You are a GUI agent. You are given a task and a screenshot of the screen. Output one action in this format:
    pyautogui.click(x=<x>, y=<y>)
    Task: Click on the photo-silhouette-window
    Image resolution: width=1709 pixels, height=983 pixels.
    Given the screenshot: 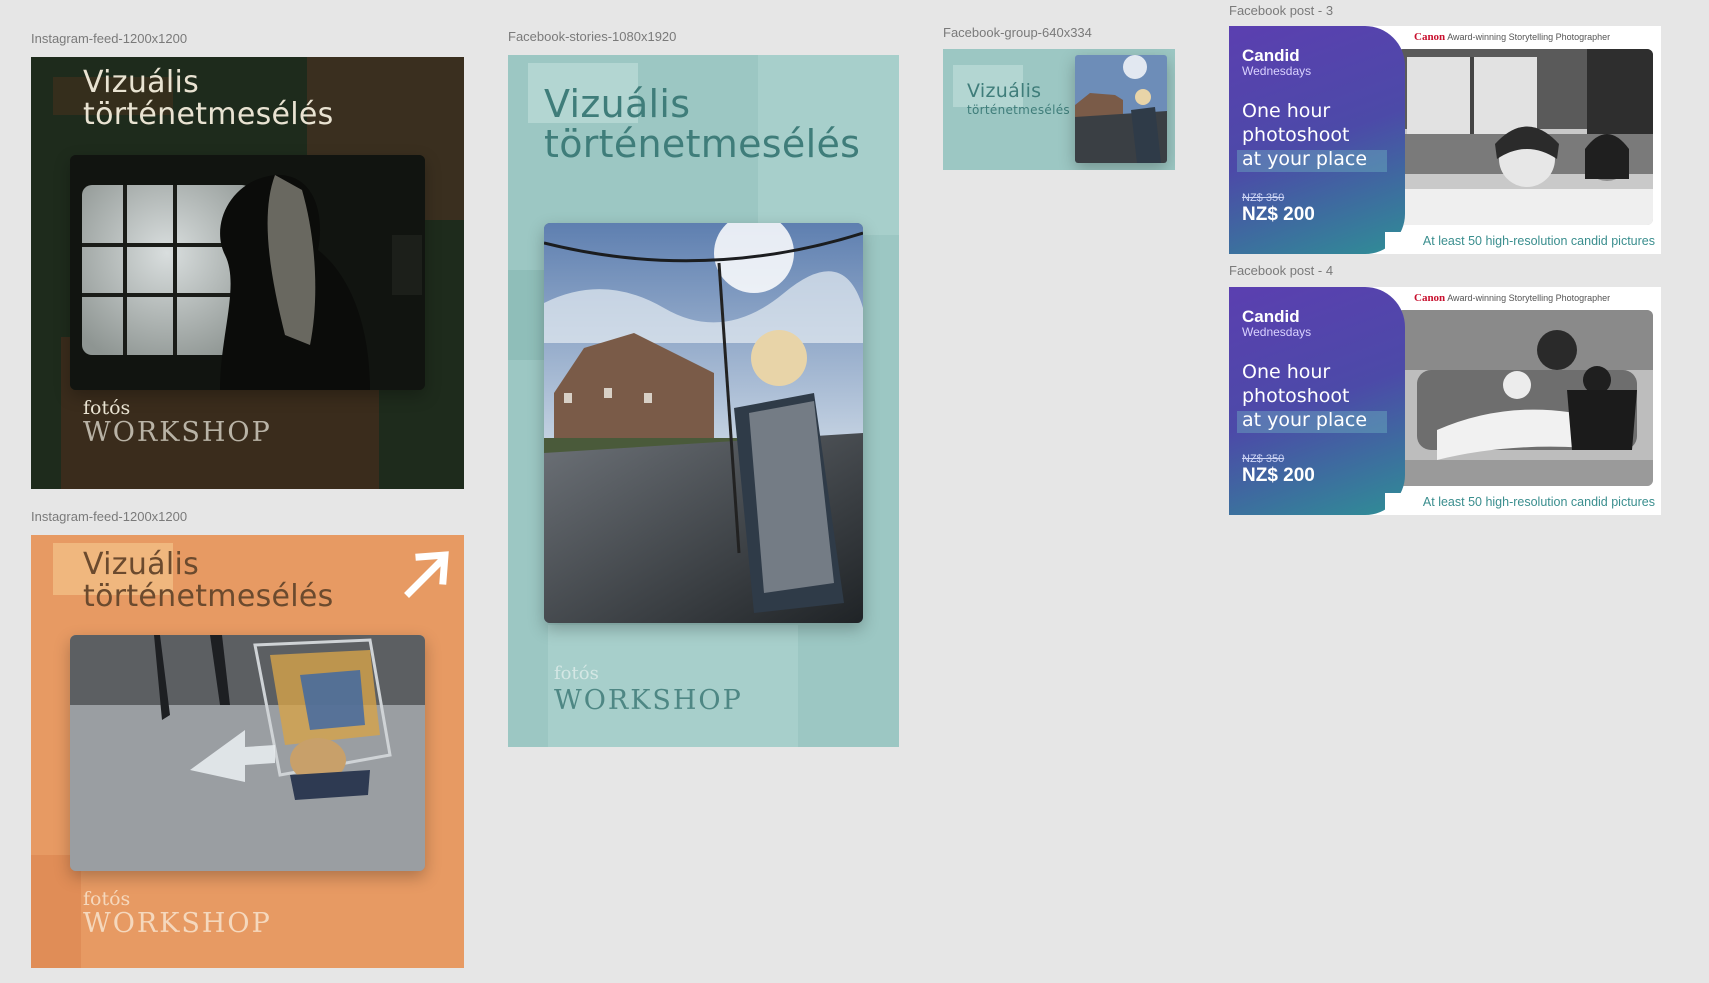 What is the action you would take?
    pyautogui.click(x=247, y=272)
    